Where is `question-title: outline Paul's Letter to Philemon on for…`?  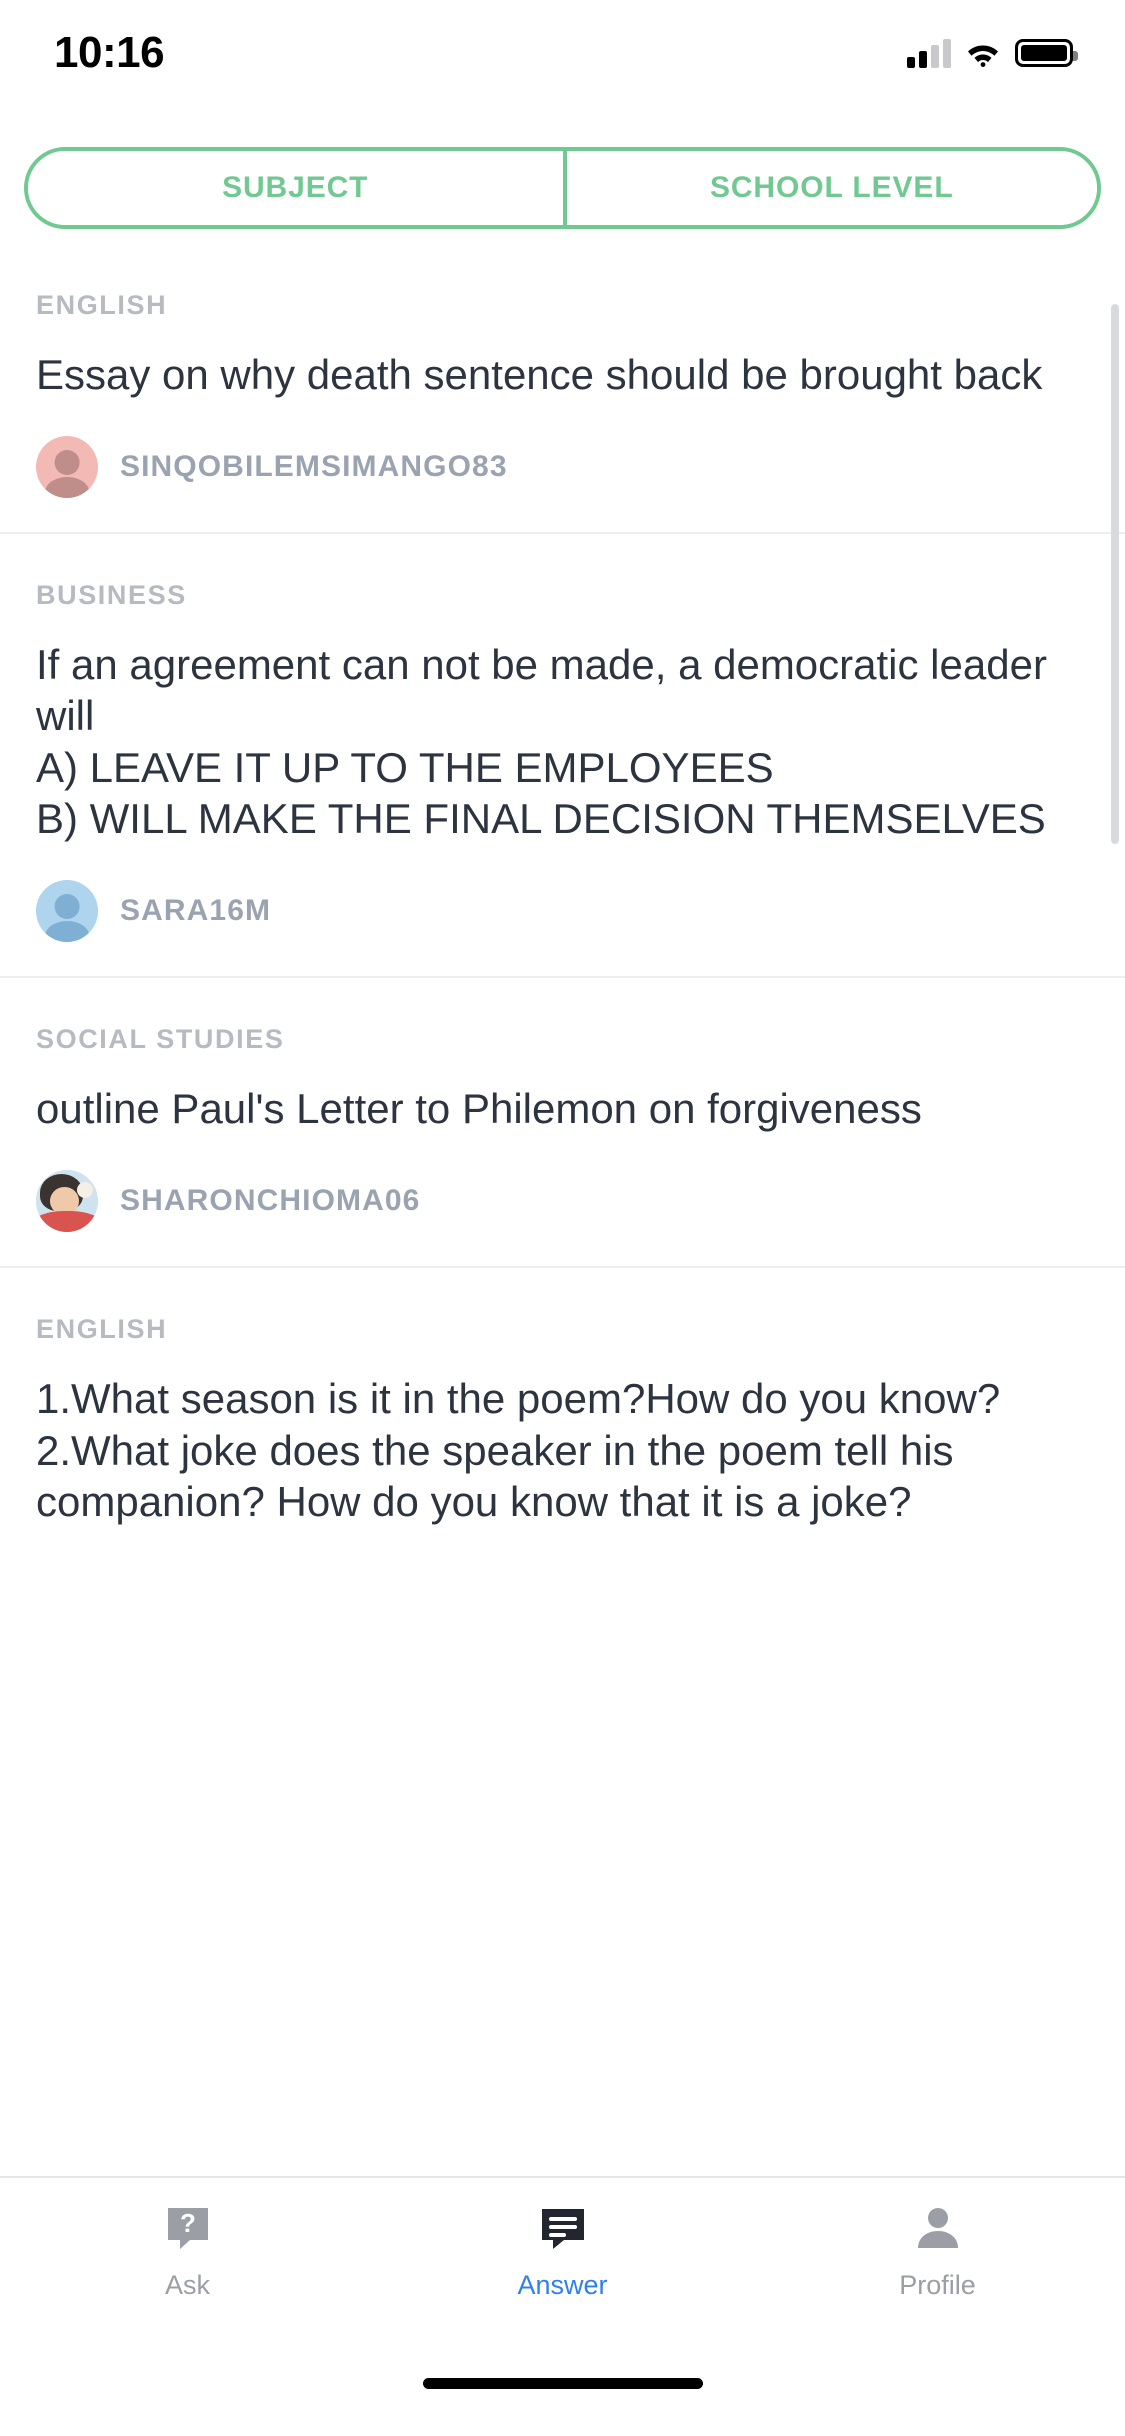
question-title: outline Paul's Letter to Philemon on for… is located at coordinates (479, 1109).